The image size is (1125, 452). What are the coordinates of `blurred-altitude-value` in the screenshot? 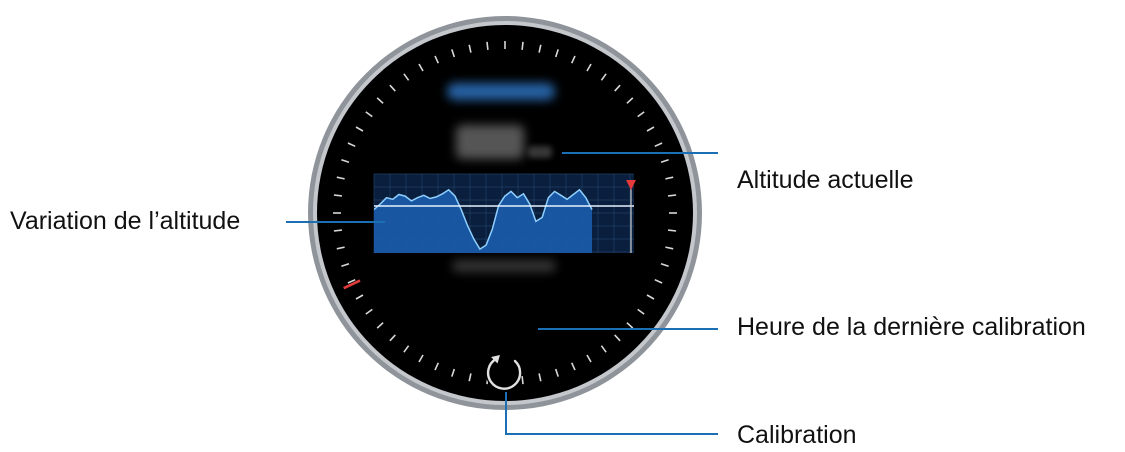 It's located at (490, 142).